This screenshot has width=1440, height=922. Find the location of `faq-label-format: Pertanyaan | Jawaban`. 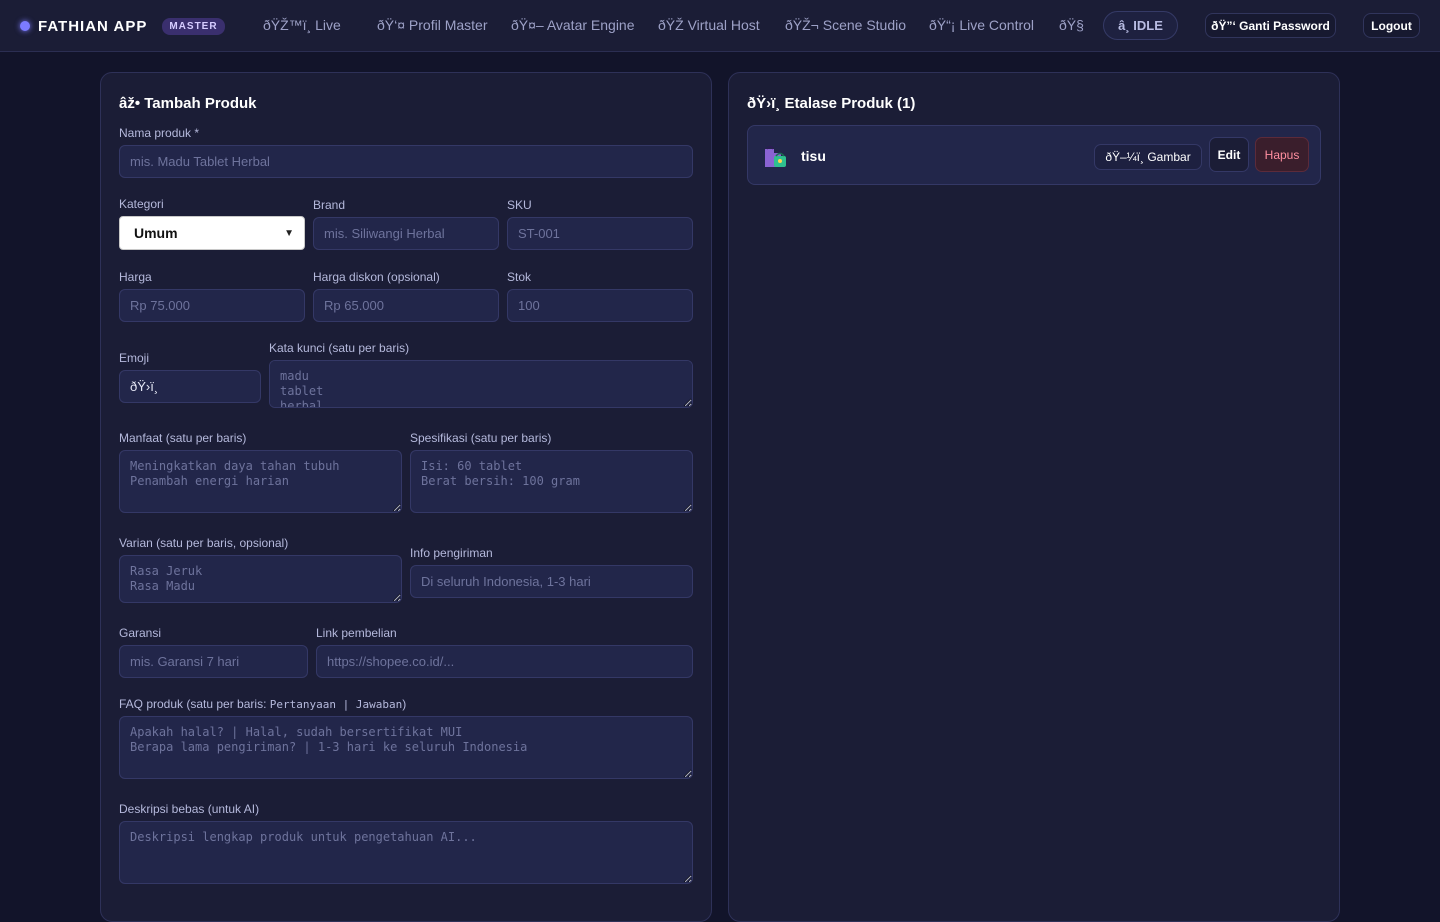

faq-label-format: Pertanyaan | Jawaban is located at coordinates (336, 704).